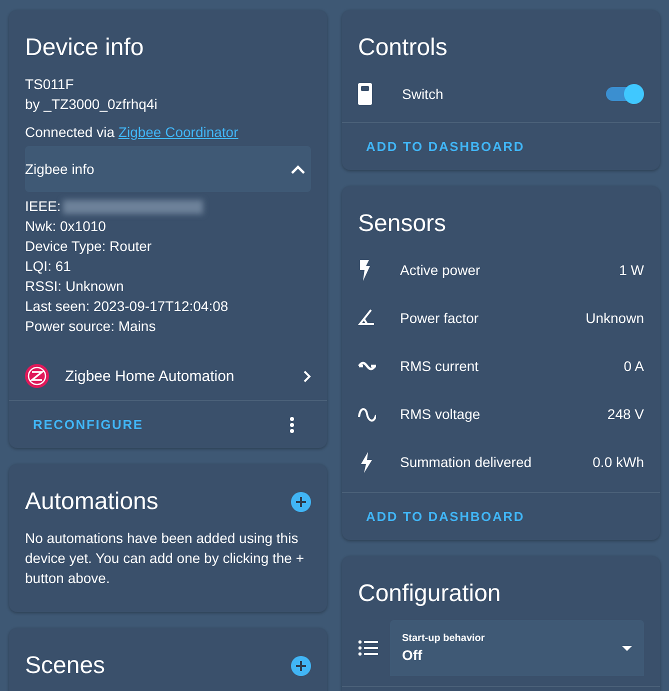 The width and height of the screenshot is (669, 691). I want to click on more-options-icon, so click(292, 425).